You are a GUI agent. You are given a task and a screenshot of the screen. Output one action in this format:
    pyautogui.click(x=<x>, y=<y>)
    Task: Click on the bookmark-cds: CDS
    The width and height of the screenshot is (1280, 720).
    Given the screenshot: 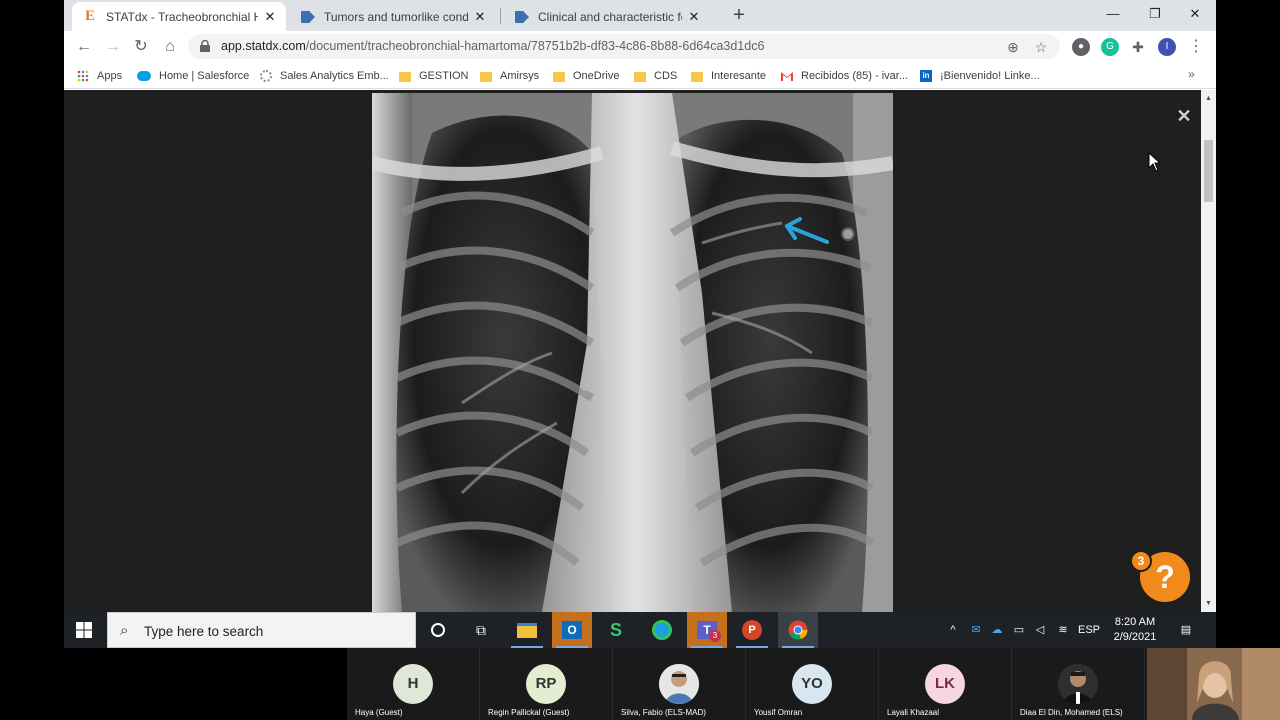 What is the action you would take?
    pyautogui.click(x=655, y=76)
    